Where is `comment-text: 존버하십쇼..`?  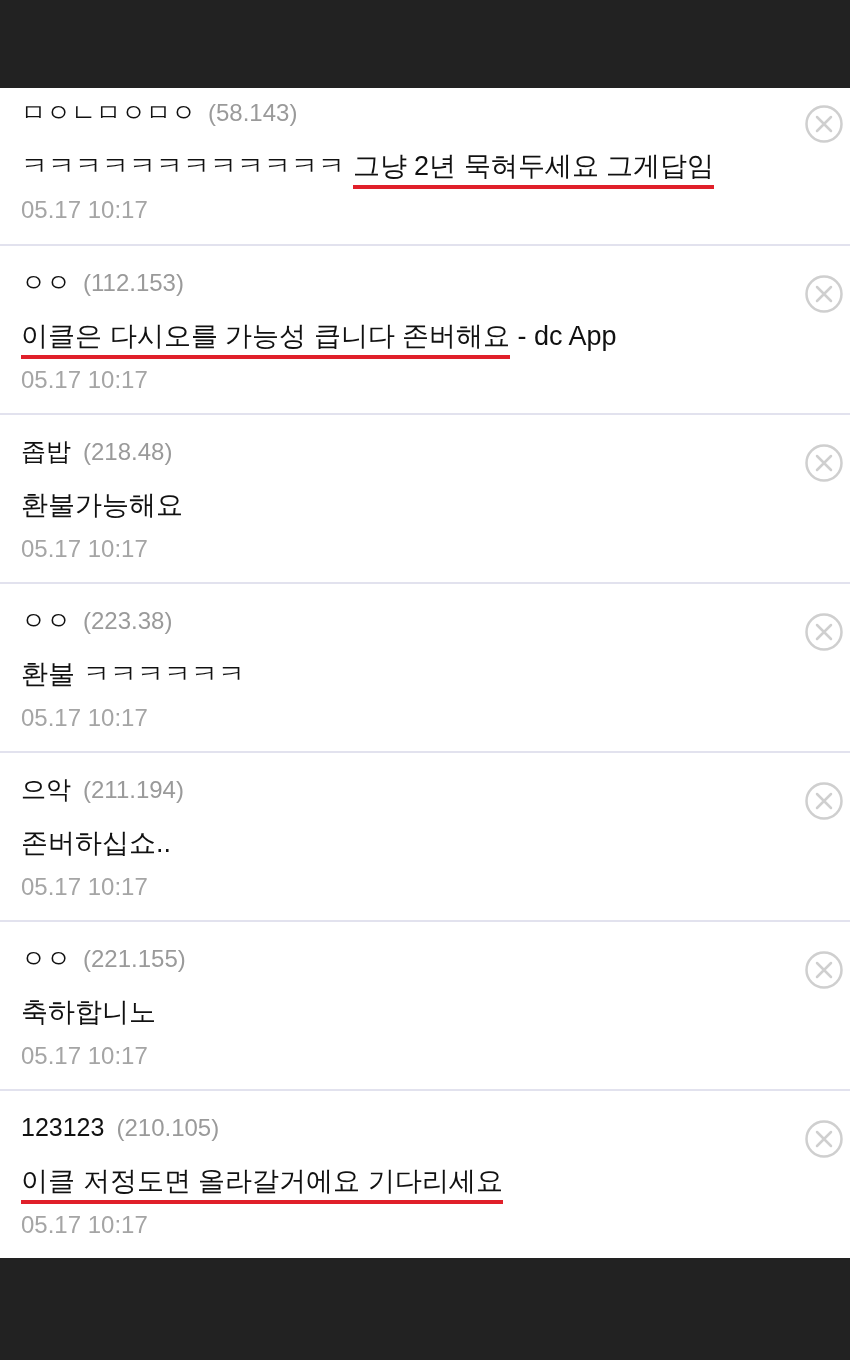
comment-text: 존버하십쇼.. is located at coordinates (96, 843).